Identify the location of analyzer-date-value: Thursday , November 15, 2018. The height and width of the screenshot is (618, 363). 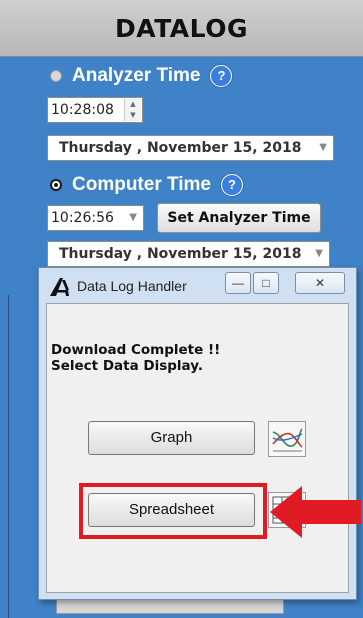
(180, 148).